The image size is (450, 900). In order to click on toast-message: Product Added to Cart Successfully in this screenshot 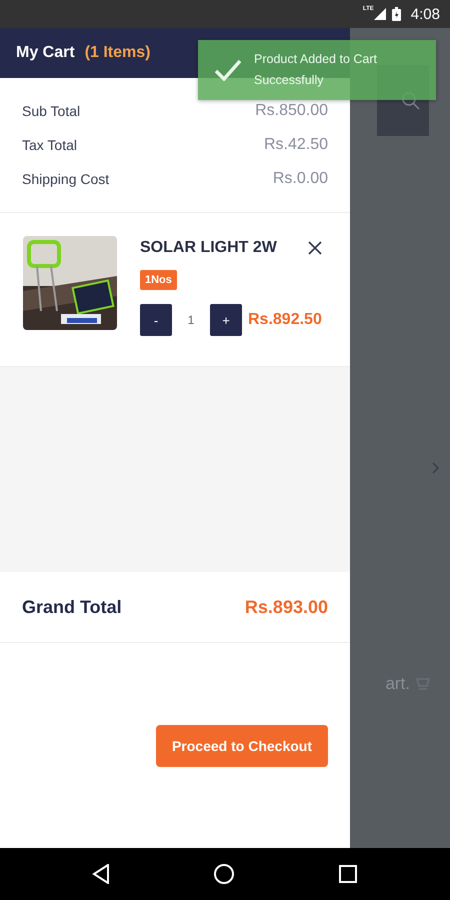, I will do `click(316, 70)`.